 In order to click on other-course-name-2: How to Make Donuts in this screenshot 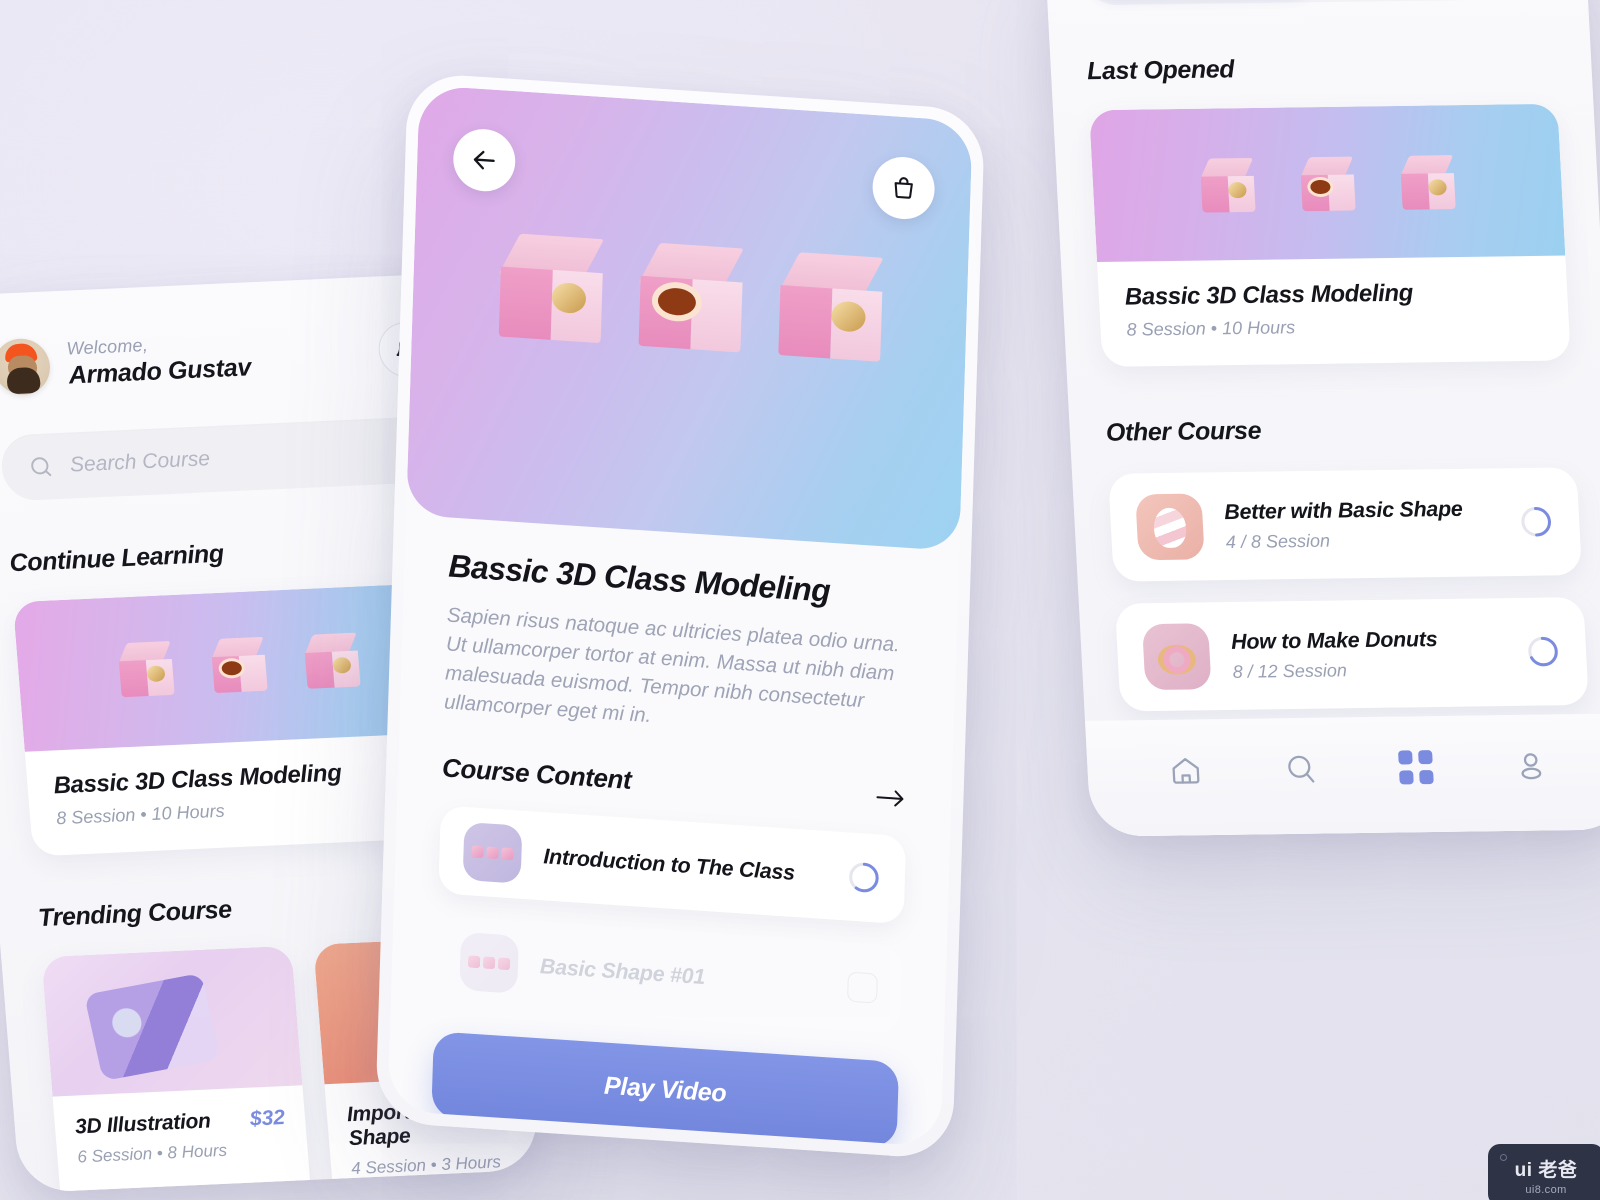, I will do `click(1334, 640)`.